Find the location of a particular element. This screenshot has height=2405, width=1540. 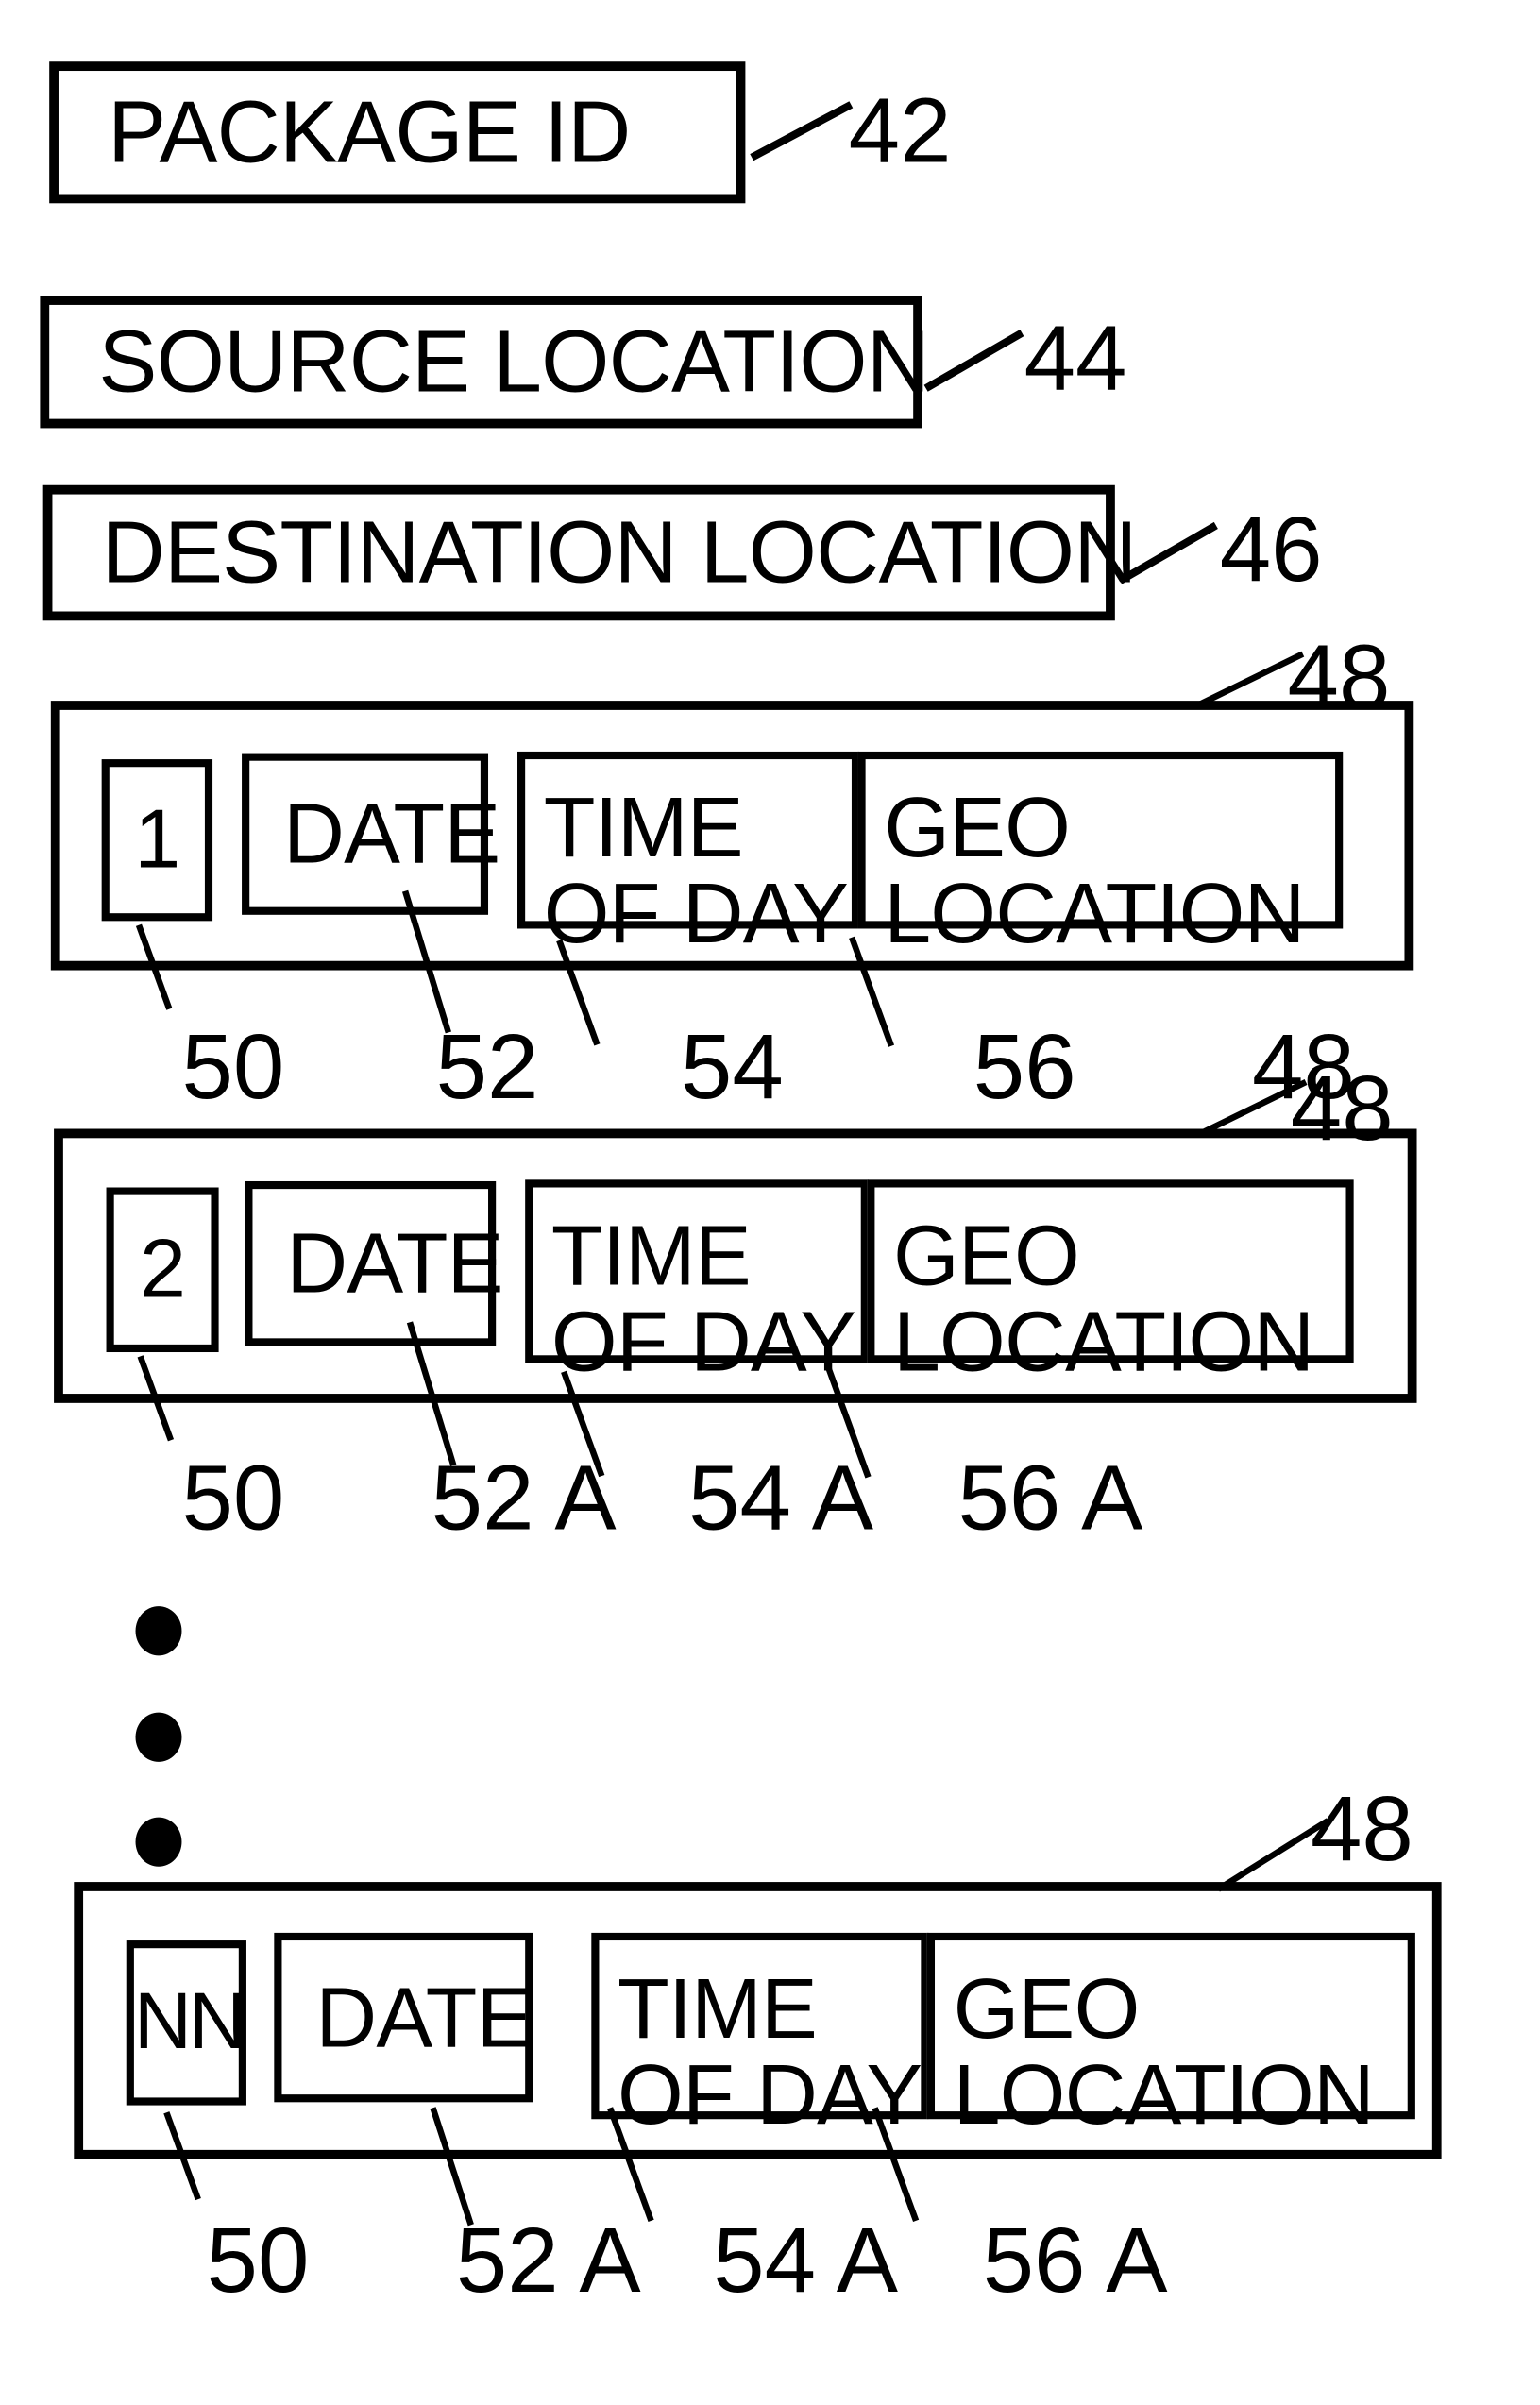

field-label-destination-location: DESTINATION LOCATION is located at coordinates (619, 551).